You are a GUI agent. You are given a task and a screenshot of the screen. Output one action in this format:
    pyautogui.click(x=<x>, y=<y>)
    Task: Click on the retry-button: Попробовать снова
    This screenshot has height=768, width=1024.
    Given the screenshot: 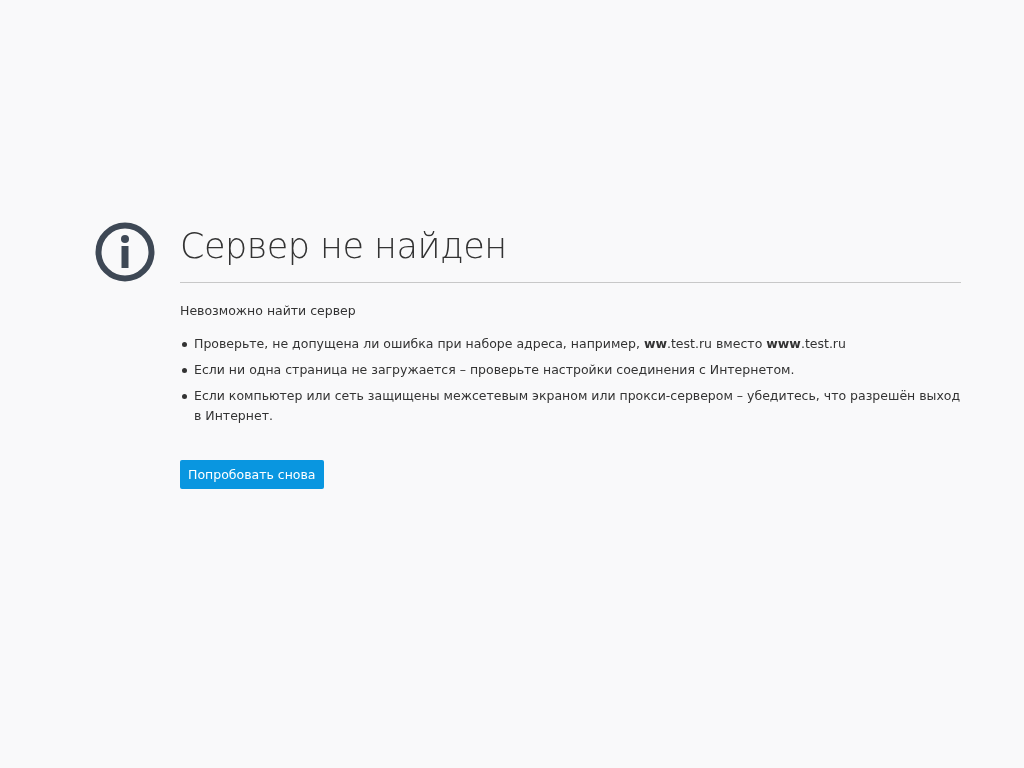 What is the action you would take?
    pyautogui.click(x=252, y=474)
    